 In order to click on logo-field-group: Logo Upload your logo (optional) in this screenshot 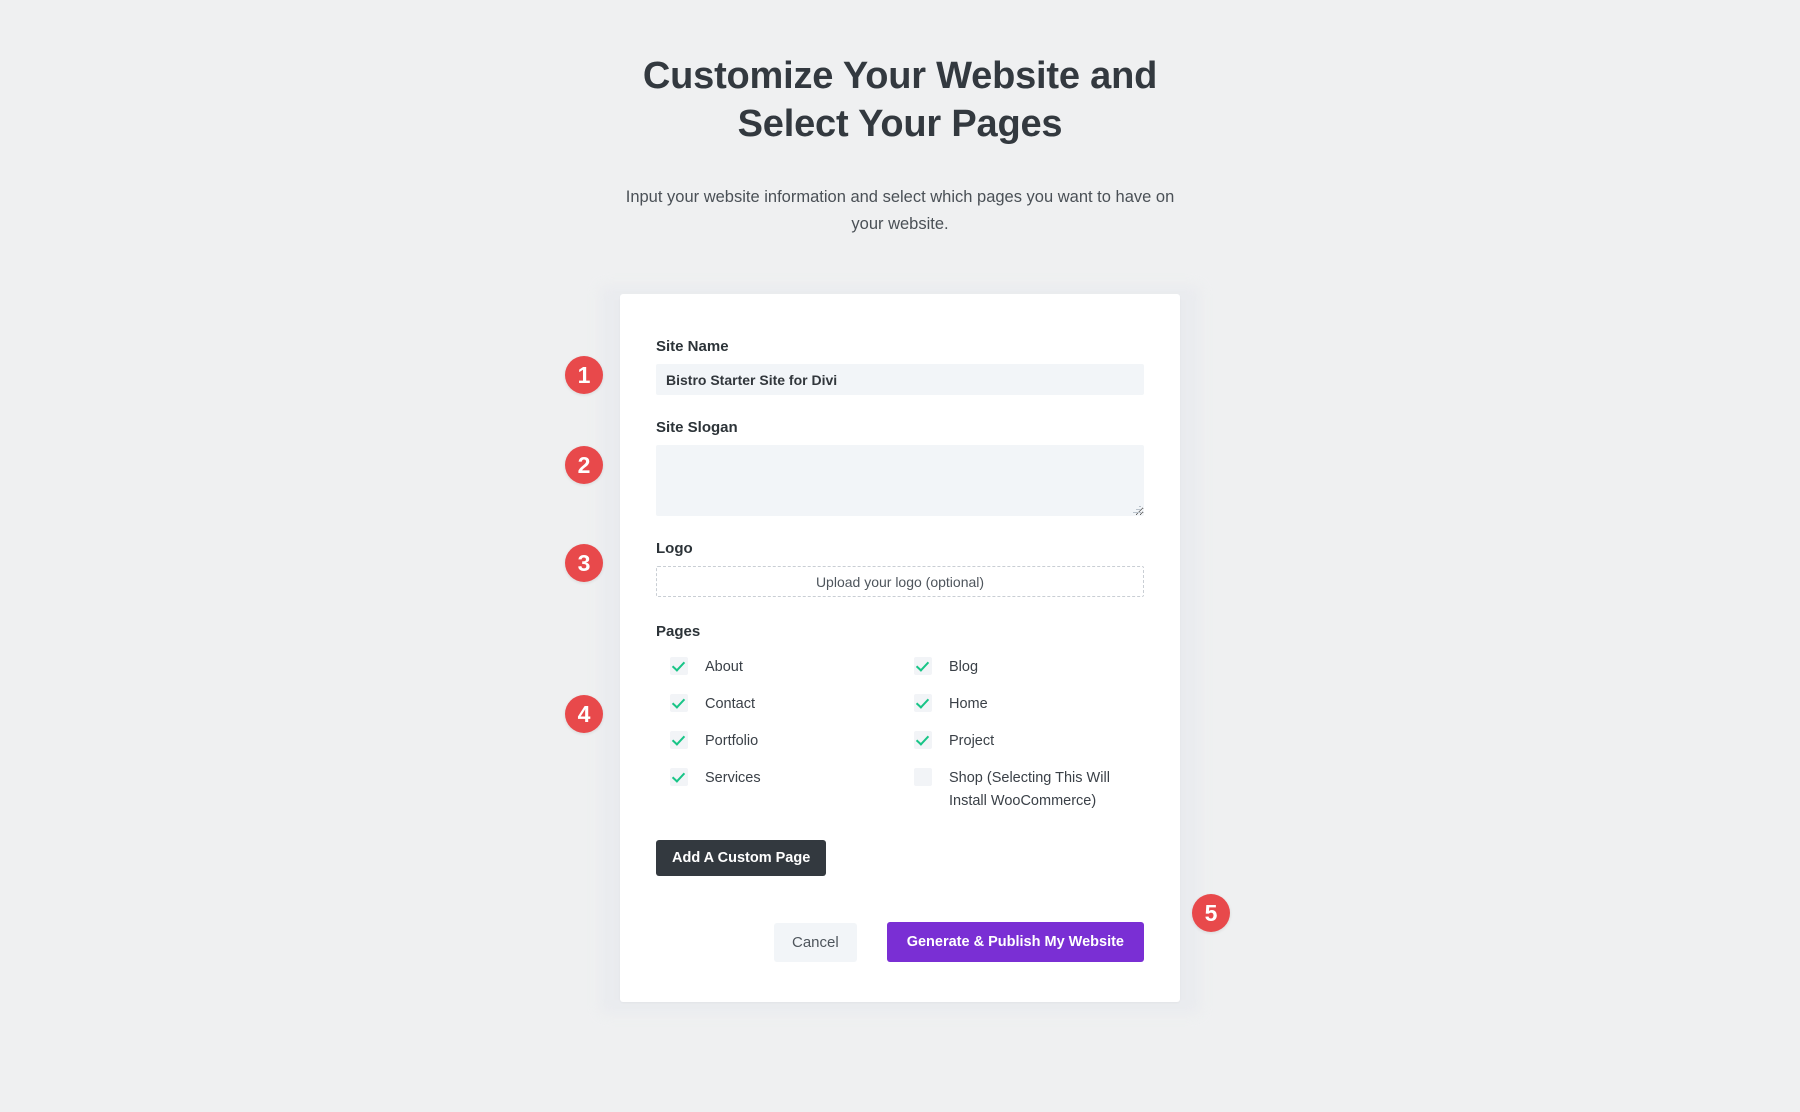, I will do `click(900, 568)`.